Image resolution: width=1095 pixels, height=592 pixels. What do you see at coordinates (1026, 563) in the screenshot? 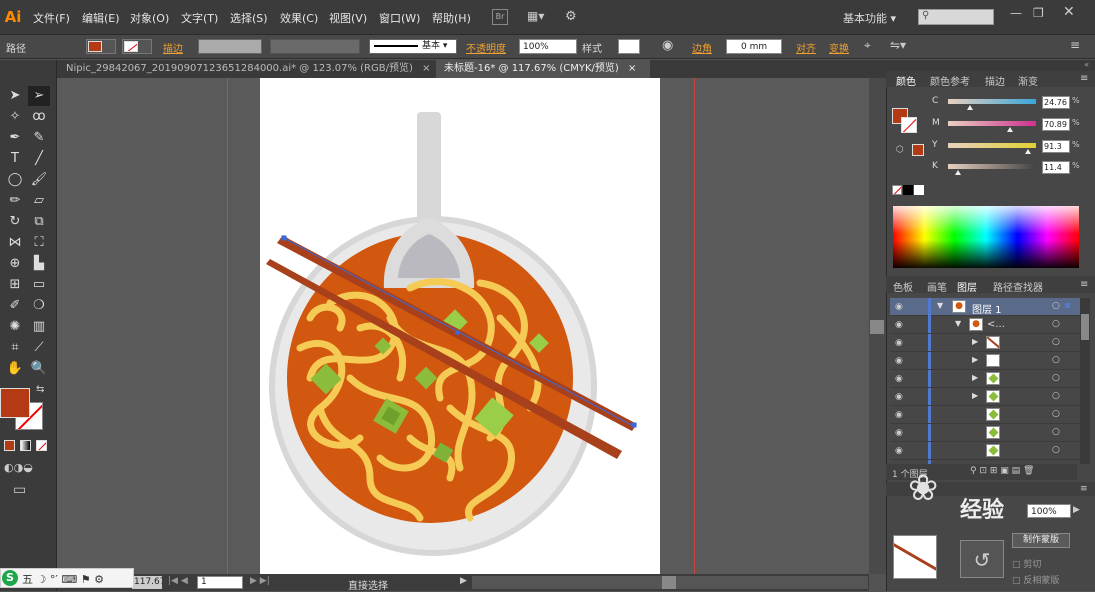
I see `clip-checkbox: □ 剪切` at bounding box center [1026, 563].